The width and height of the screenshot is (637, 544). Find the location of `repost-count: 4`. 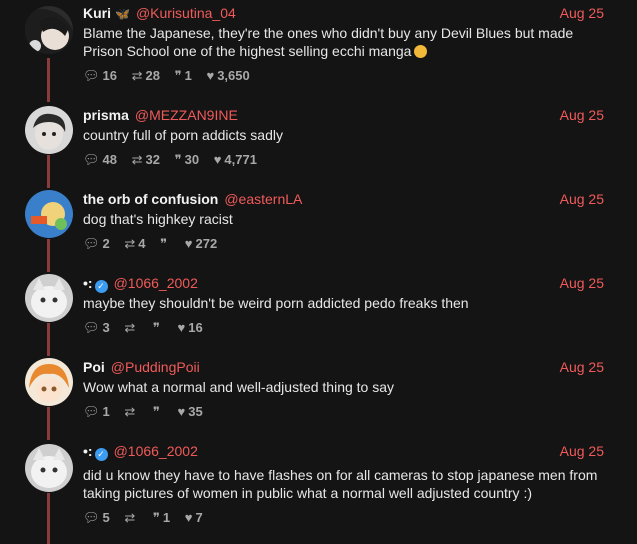

repost-count: 4 is located at coordinates (142, 243).